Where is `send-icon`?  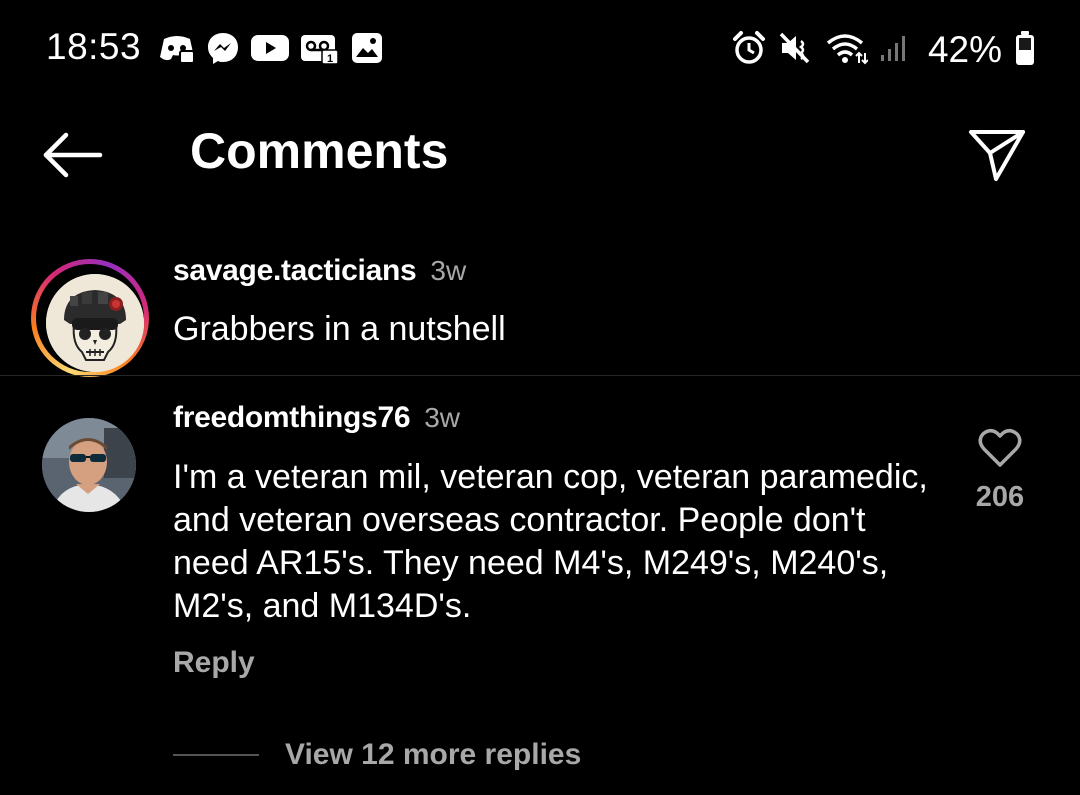 send-icon is located at coordinates (997, 155).